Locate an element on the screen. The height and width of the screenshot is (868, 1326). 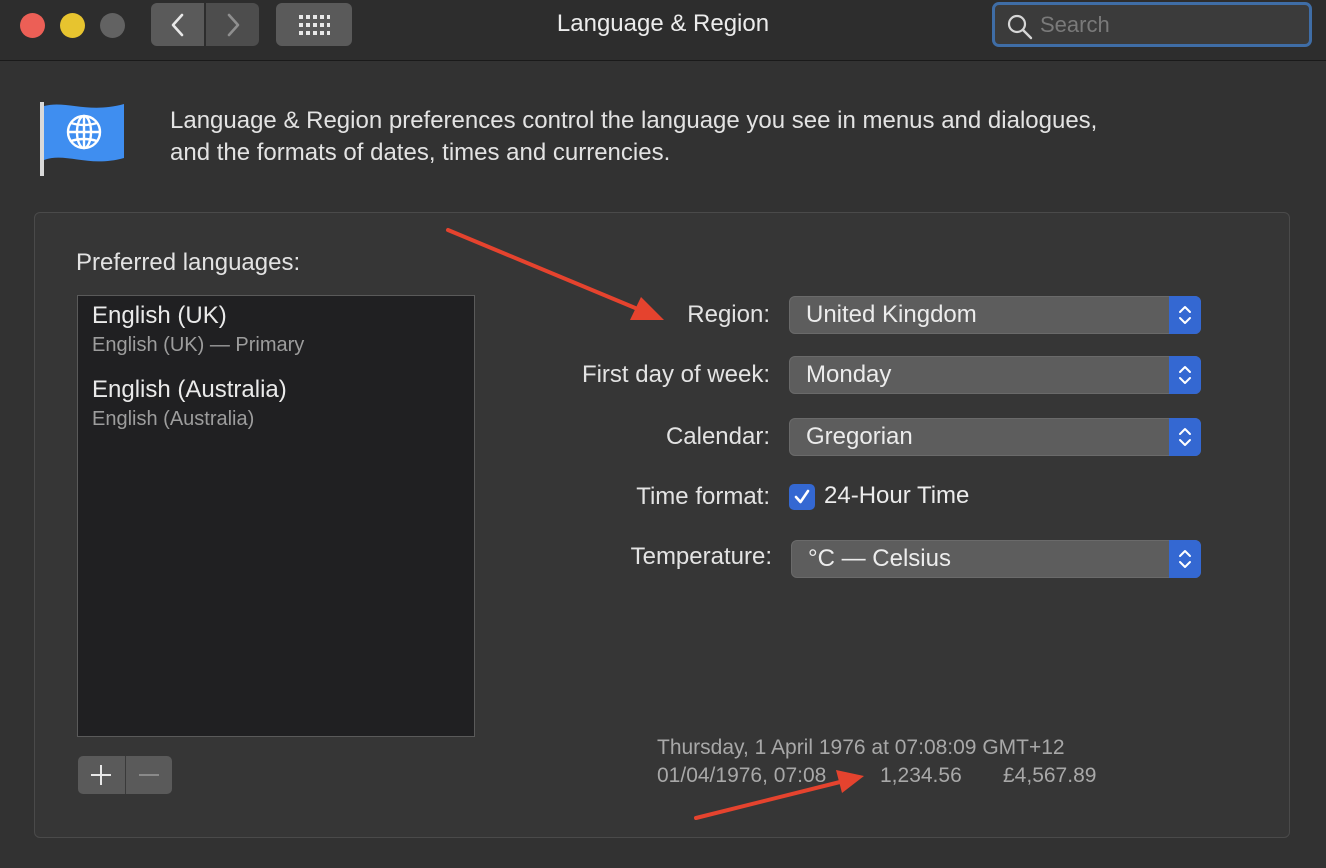
preferred-languages-label: Preferred languages: is located at coordinates (188, 262).